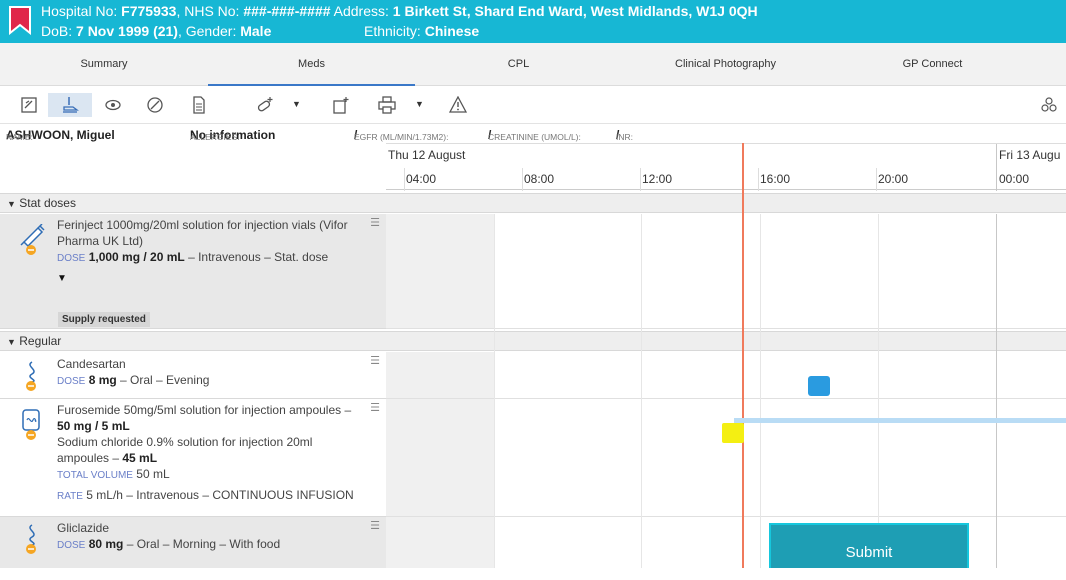 This screenshot has width=1066, height=580. I want to click on view-icon, so click(113, 105).